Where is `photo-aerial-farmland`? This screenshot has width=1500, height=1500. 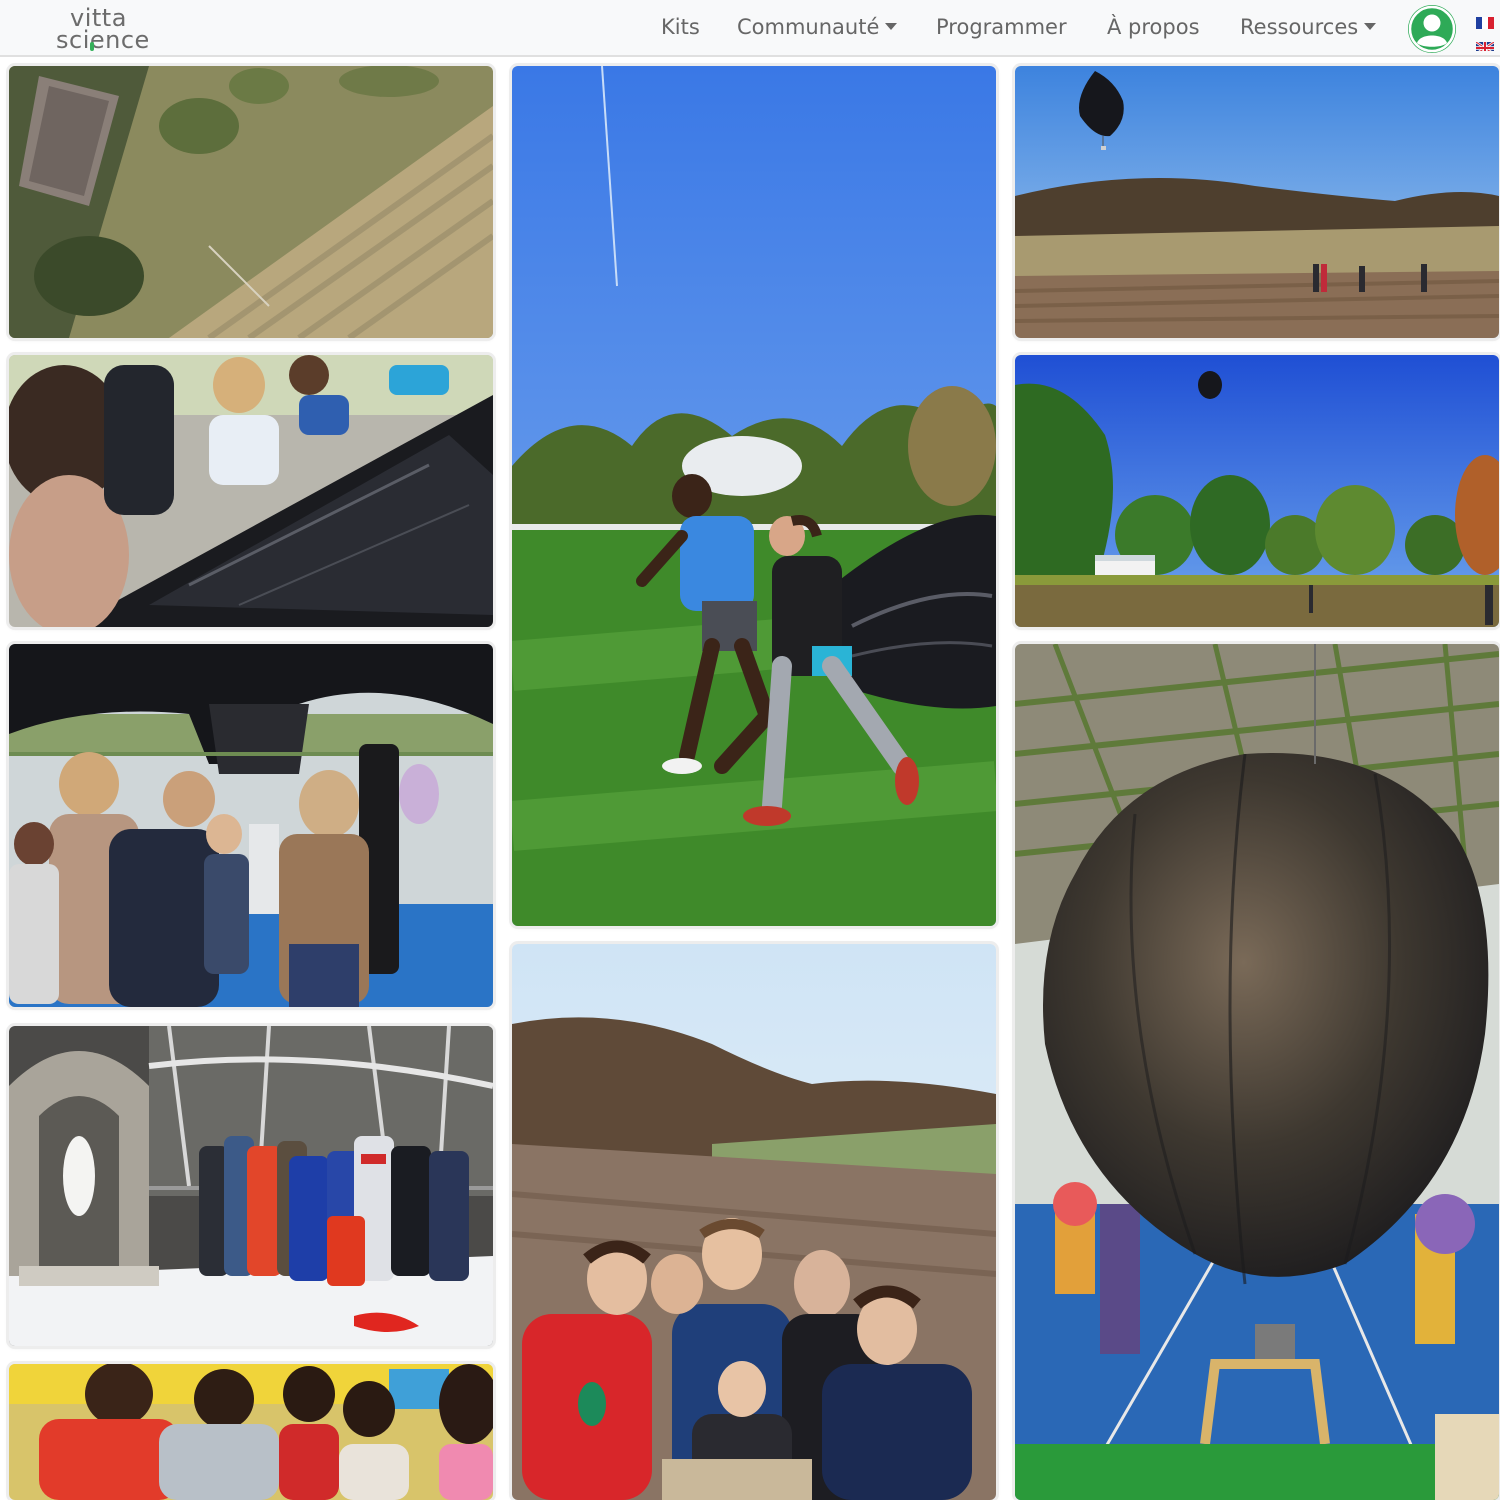
photo-aerial-farmland is located at coordinates (251, 202).